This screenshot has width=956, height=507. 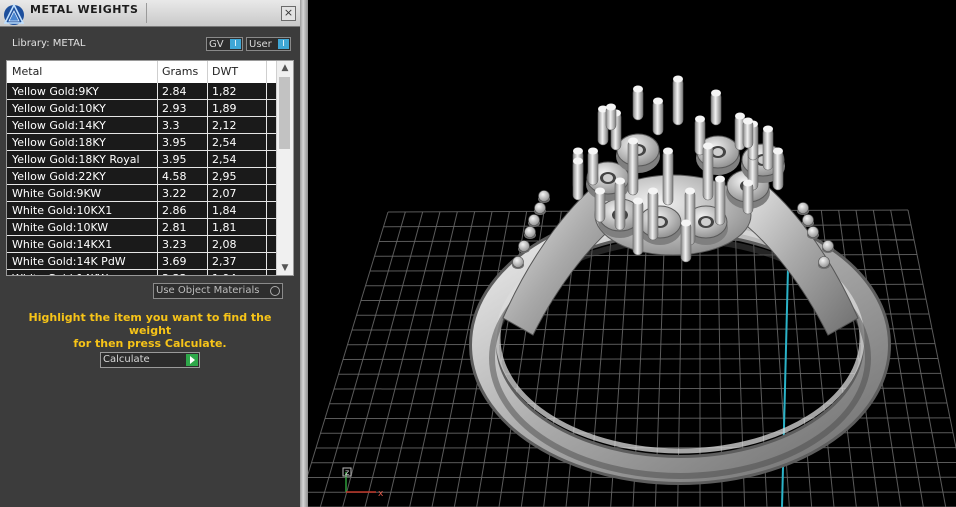 I want to click on close-icon: ×, so click(x=288, y=13).